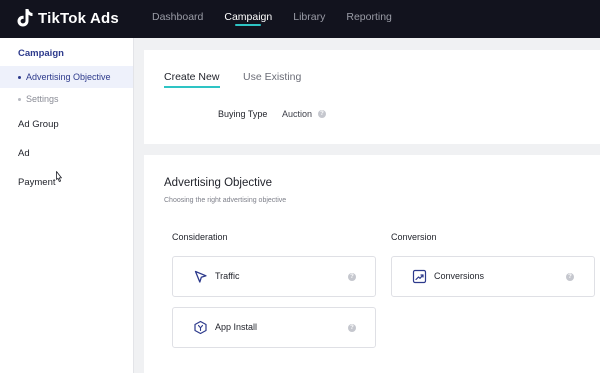 Image resolution: width=600 pixels, height=373 pixels. I want to click on nav-campaign: Campaign, so click(248, 19).